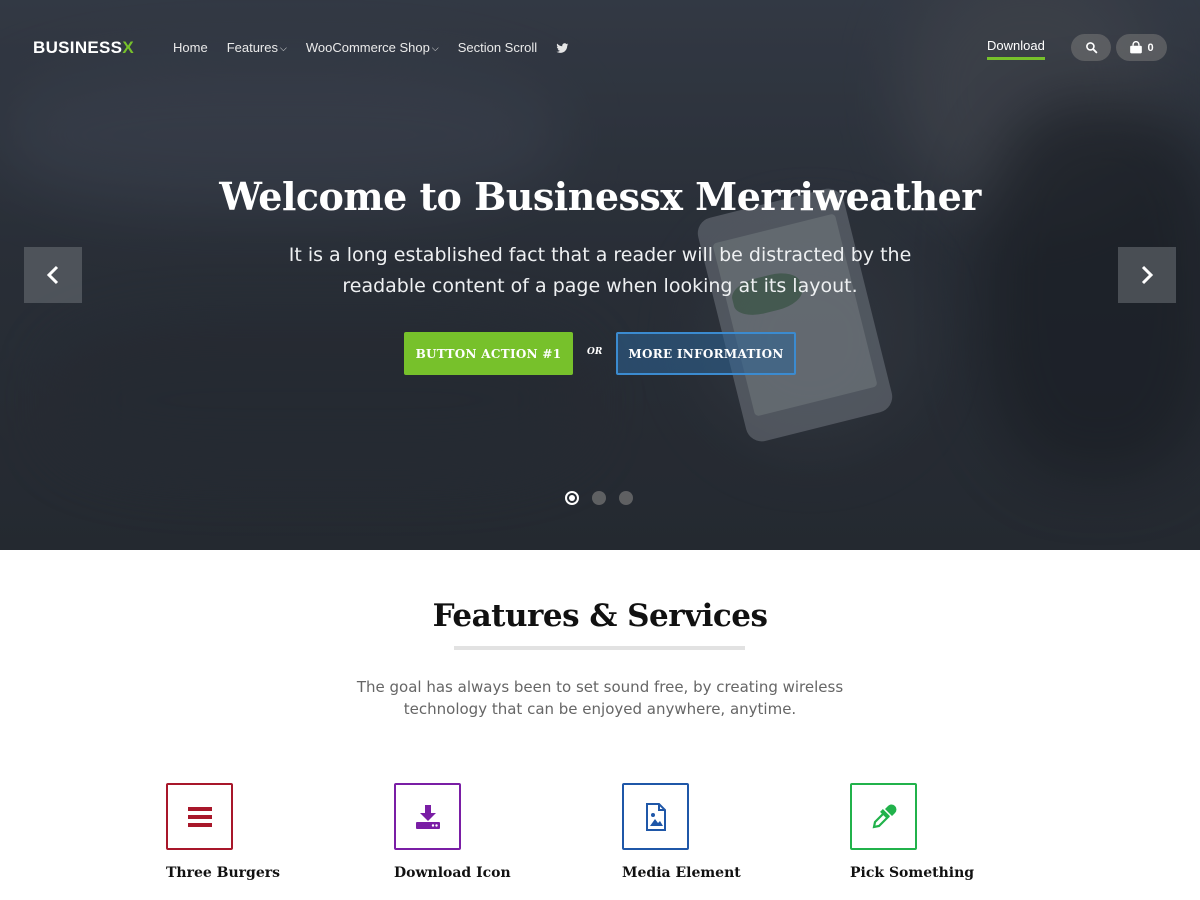  I want to click on or-separator: OR, so click(595, 352).